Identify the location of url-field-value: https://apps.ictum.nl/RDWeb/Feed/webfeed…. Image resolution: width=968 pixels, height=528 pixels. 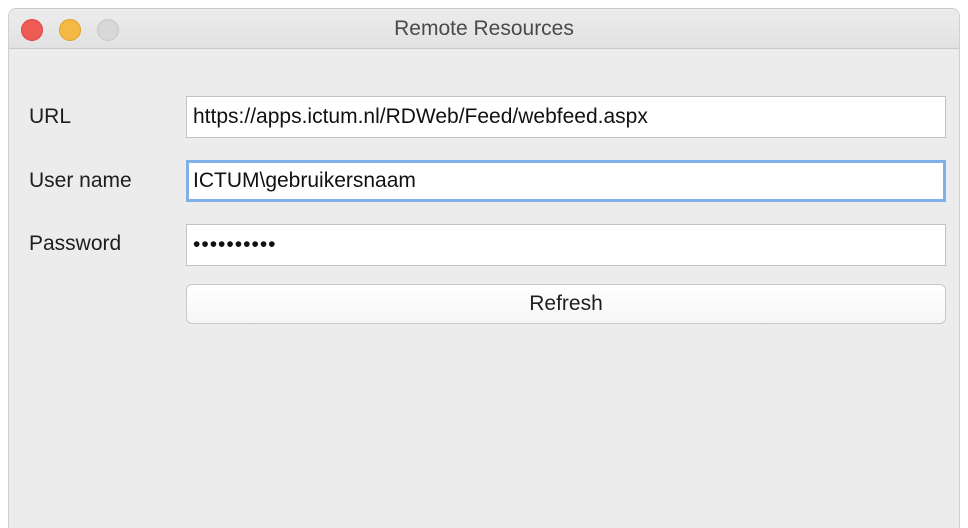
(420, 116).